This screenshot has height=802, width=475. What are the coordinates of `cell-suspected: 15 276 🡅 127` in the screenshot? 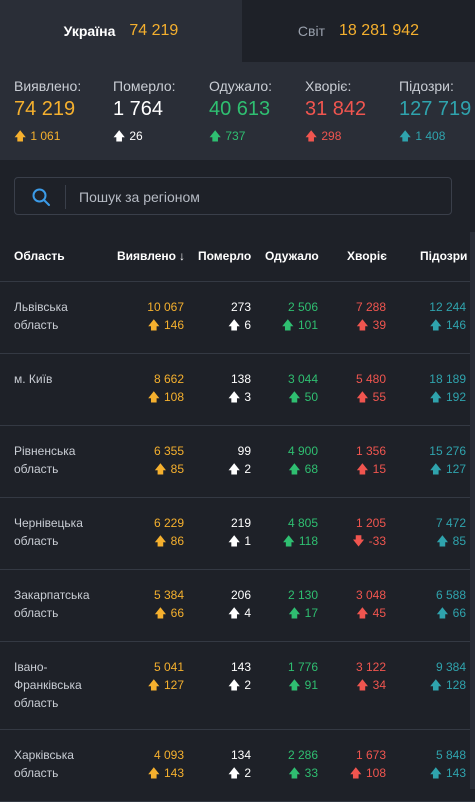 It's located at (447, 460).